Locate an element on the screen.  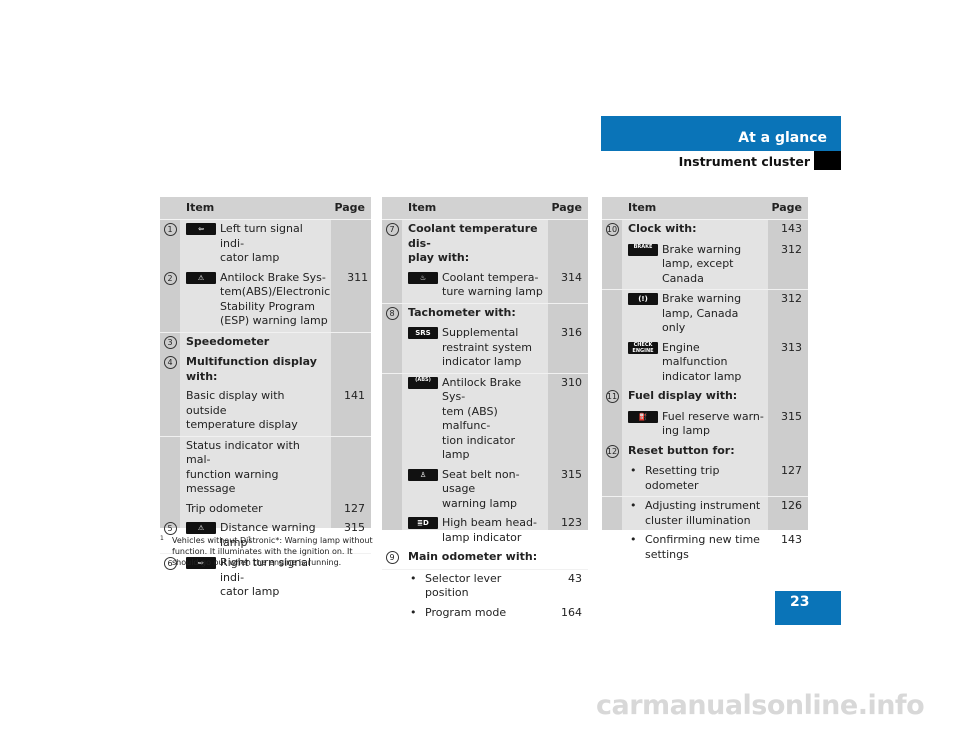
page-reference: 313 is located at coordinates (791, 347).